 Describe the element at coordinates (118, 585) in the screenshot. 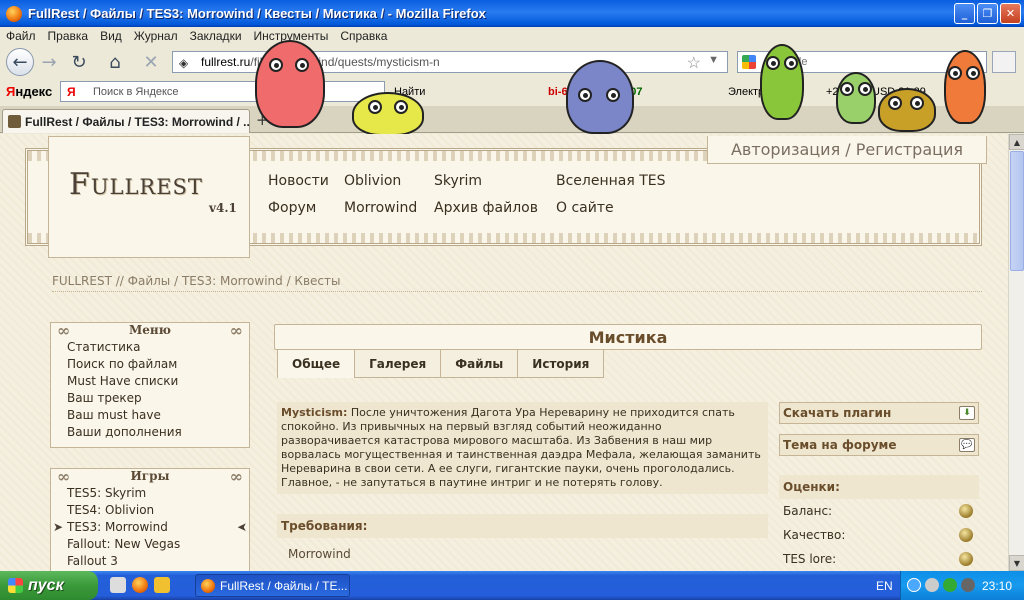

I see `quicklaunch-skull-icon` at that location.